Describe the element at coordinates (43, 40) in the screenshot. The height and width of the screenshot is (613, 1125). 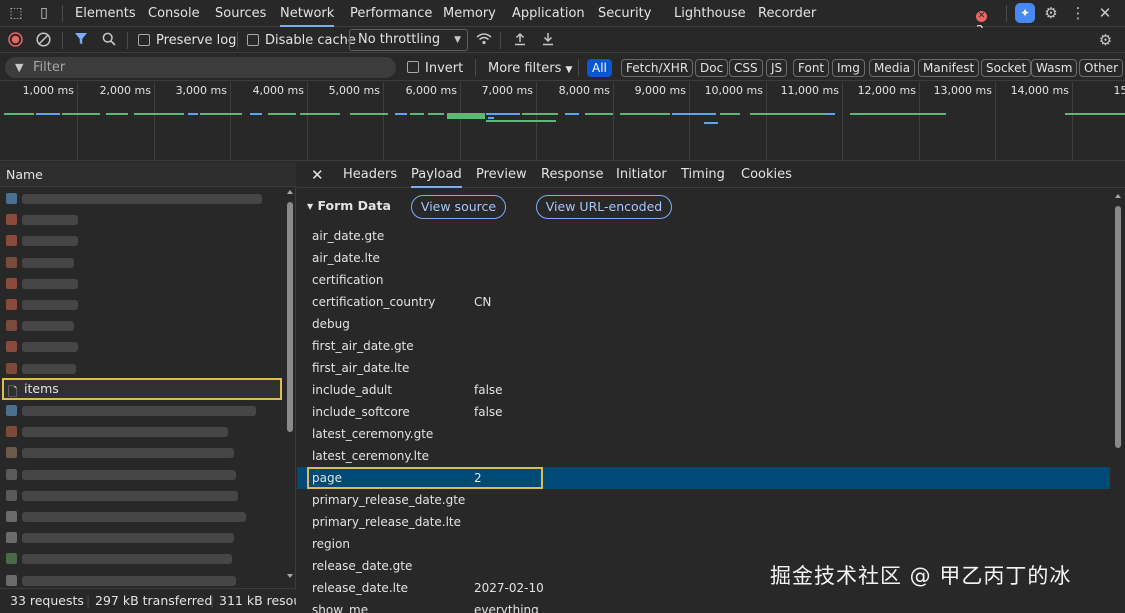
I see `clear-icon` at that location.